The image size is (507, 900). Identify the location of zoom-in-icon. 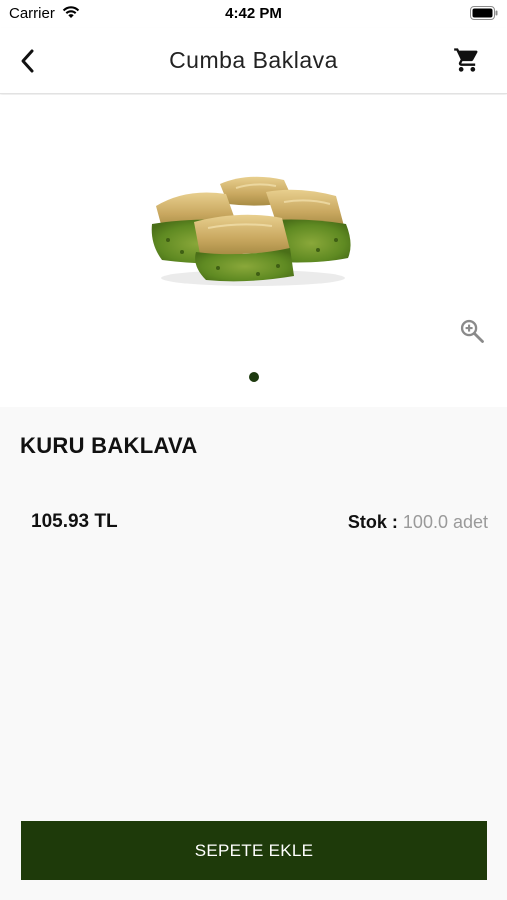
(472, 331).